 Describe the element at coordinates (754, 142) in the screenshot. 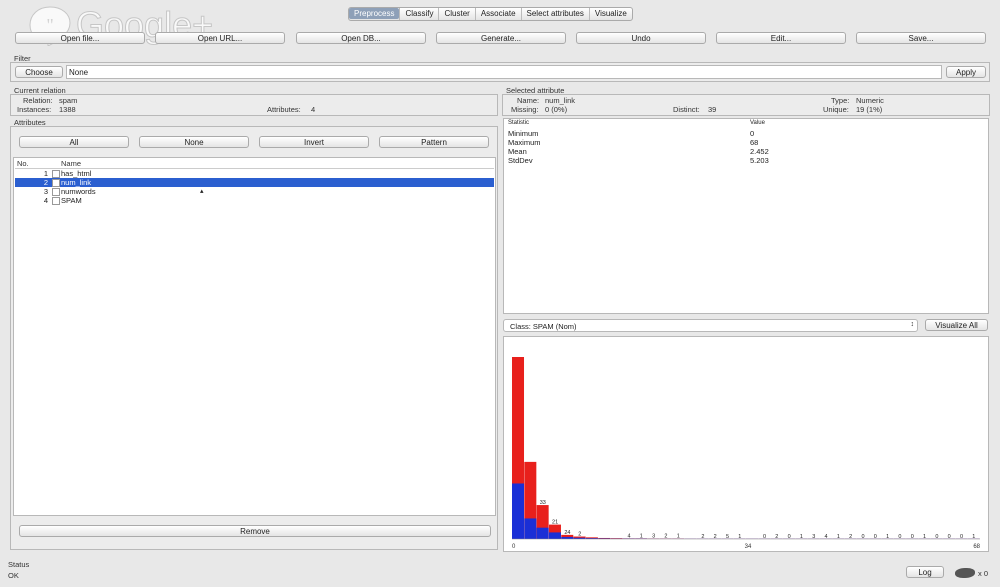

I see `stat-value: 68` at that location.